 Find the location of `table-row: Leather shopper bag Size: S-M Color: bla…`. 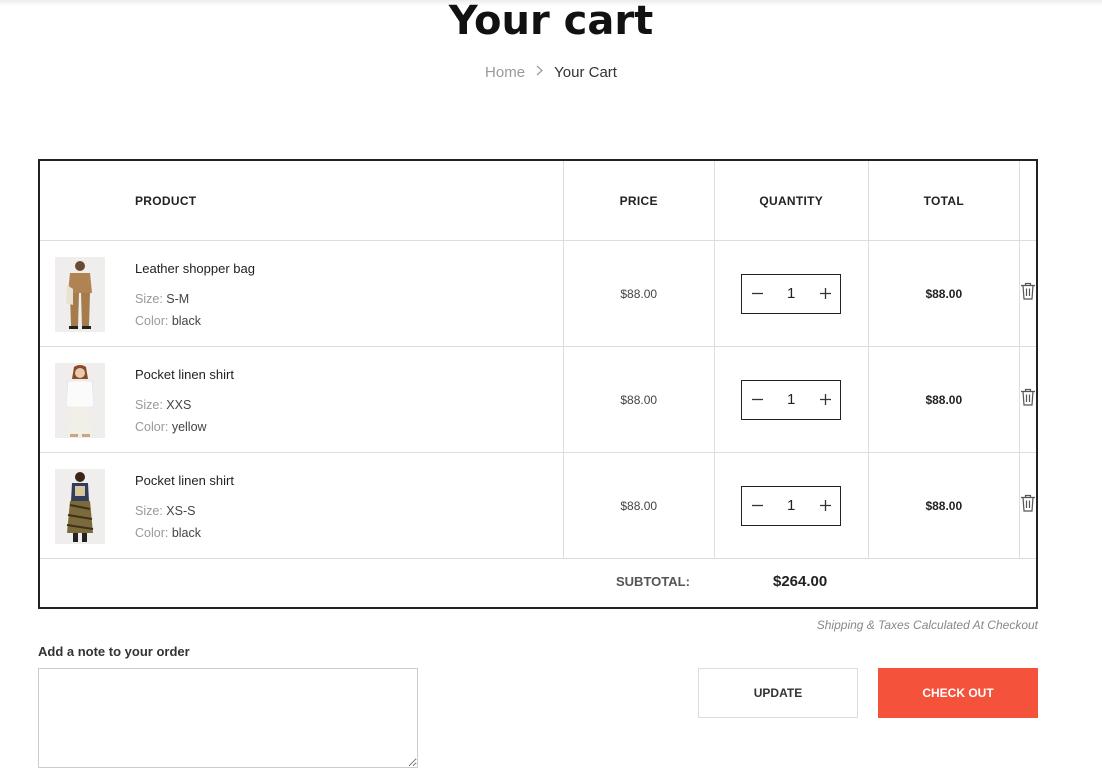

table-row: Leather shopper bag Size: S-M Color: bla… is located at coordinates (538, 293).